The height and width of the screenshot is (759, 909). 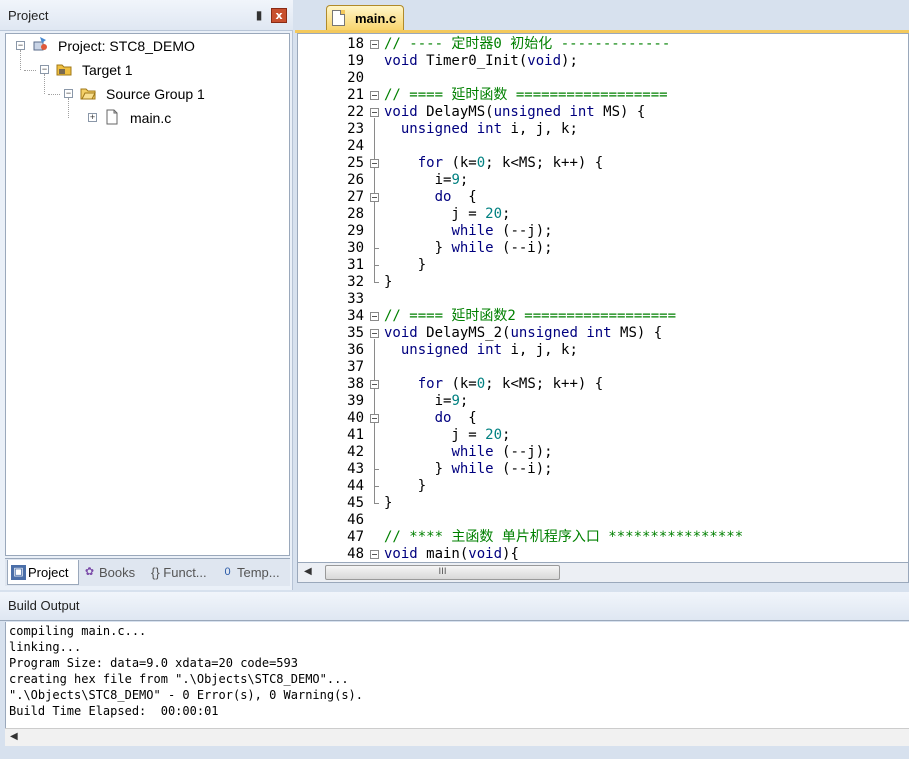 What do you see at coordinates (112, 117) in the screenshot?
I see `c-file-icon` at bounding box center [112, 117].